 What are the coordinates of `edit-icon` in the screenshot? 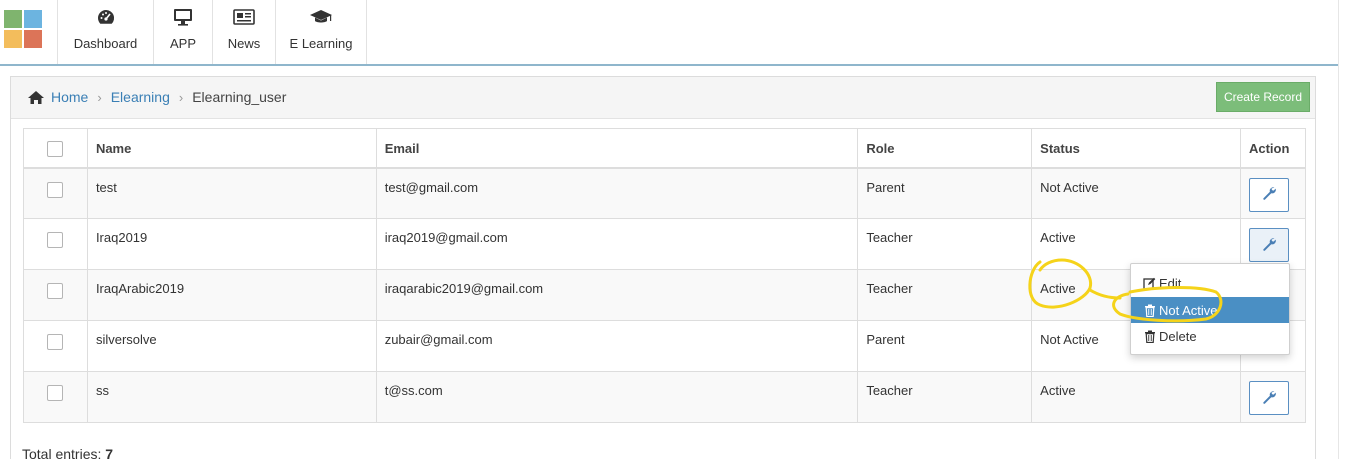 It's located at (1149, 283).